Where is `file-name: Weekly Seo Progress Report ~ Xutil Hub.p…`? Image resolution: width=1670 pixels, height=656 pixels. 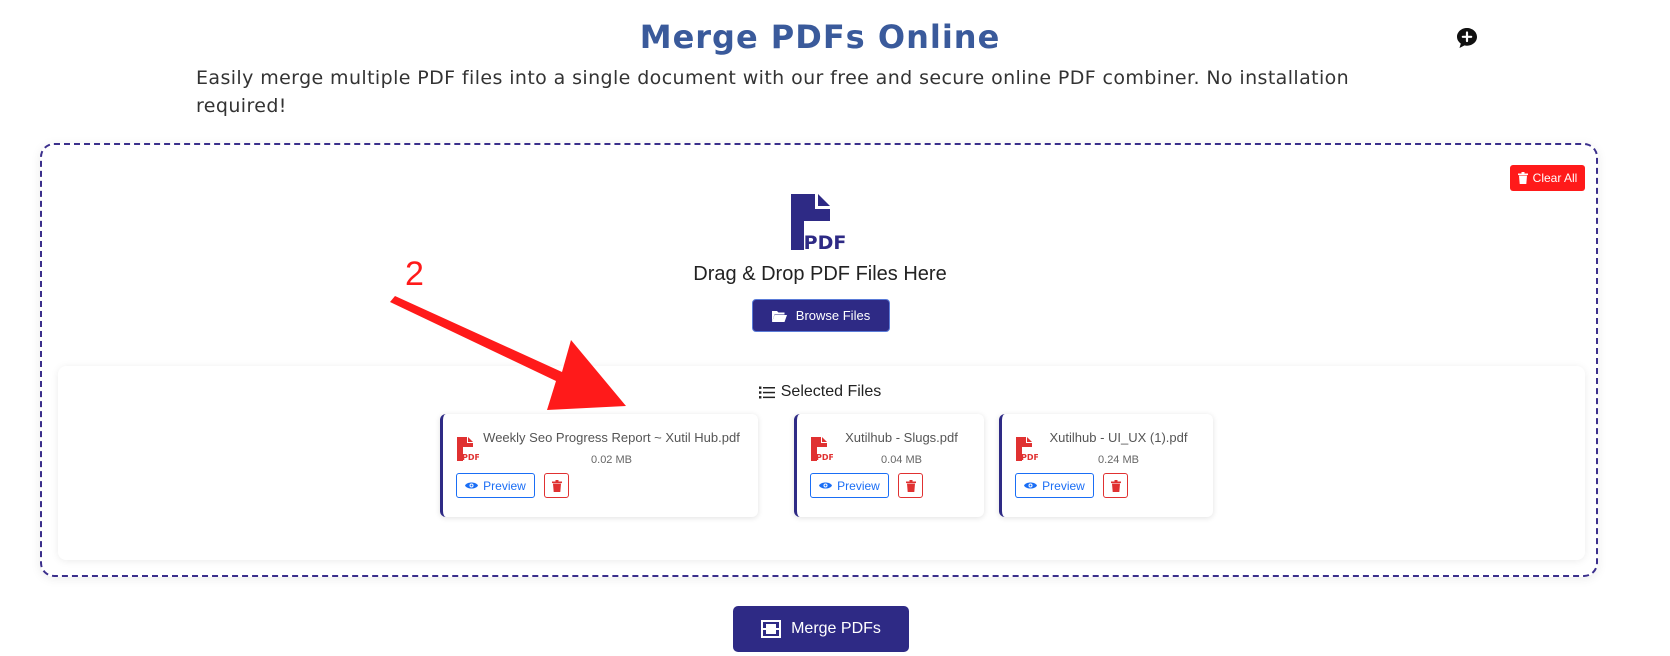
file-name: Weekly Seo Progress Report ~ Xutil Hub.p… is located at coordinates (611, 437).